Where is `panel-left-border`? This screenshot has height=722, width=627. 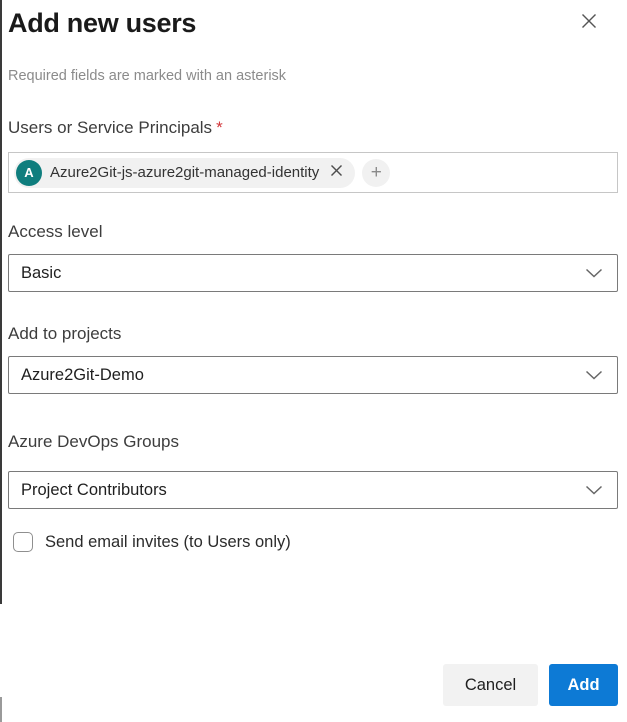
panel-left-border is located at coordinates (1, 302).